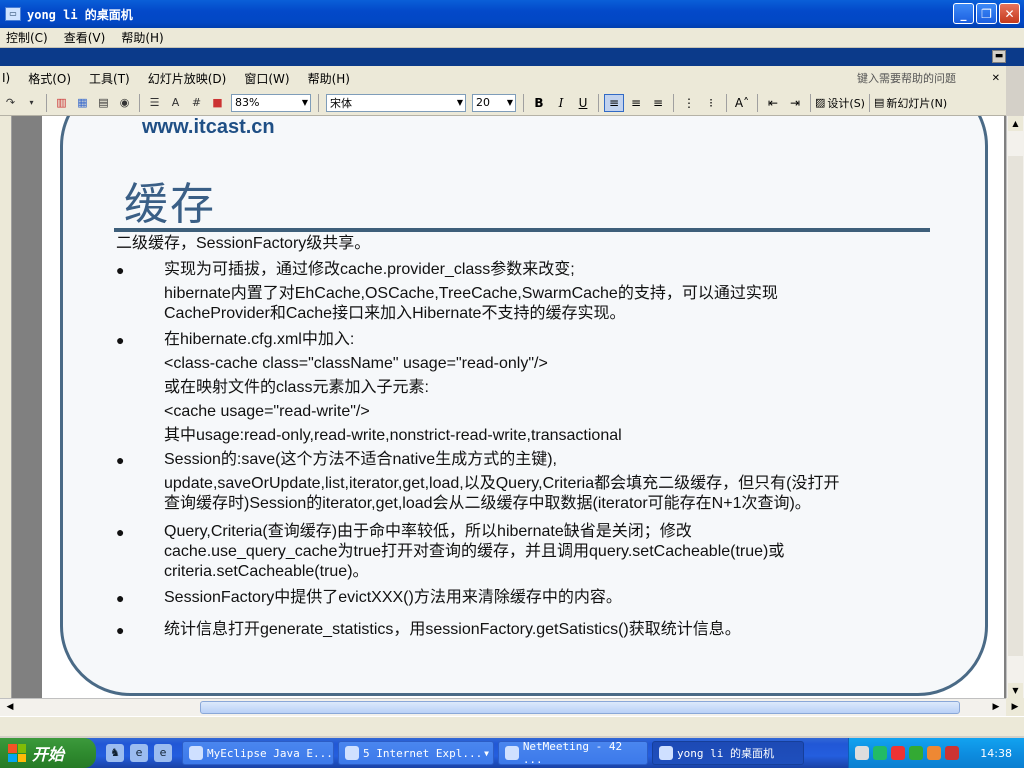 The height and width of the screenshot is (768, 1024). What do you see at coordinates (115, 753) in the screenshot?
I see `quick-launch-icon: ♞` at bounding box center [115, 753].